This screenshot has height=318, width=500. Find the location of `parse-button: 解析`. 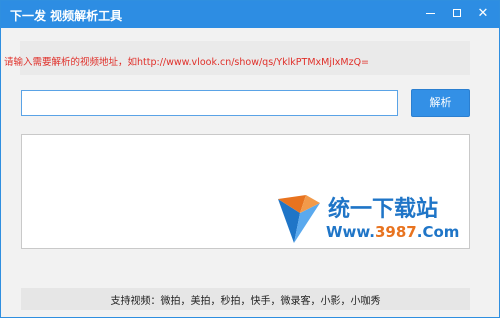

parse-button: 解析 is located at coordinates (440, 103).